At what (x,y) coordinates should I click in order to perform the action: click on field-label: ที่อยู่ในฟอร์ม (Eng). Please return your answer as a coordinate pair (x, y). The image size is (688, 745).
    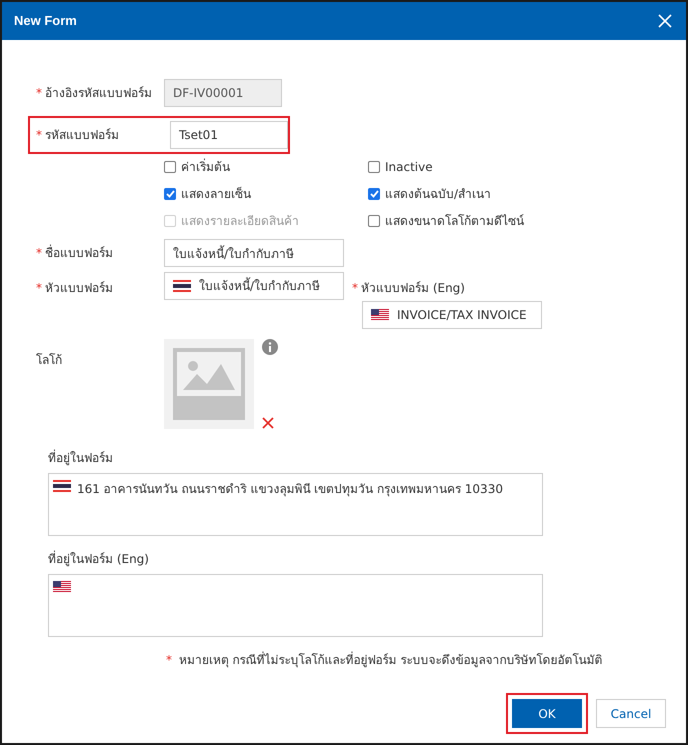
    Looking at the image, I should click on (99, 559).